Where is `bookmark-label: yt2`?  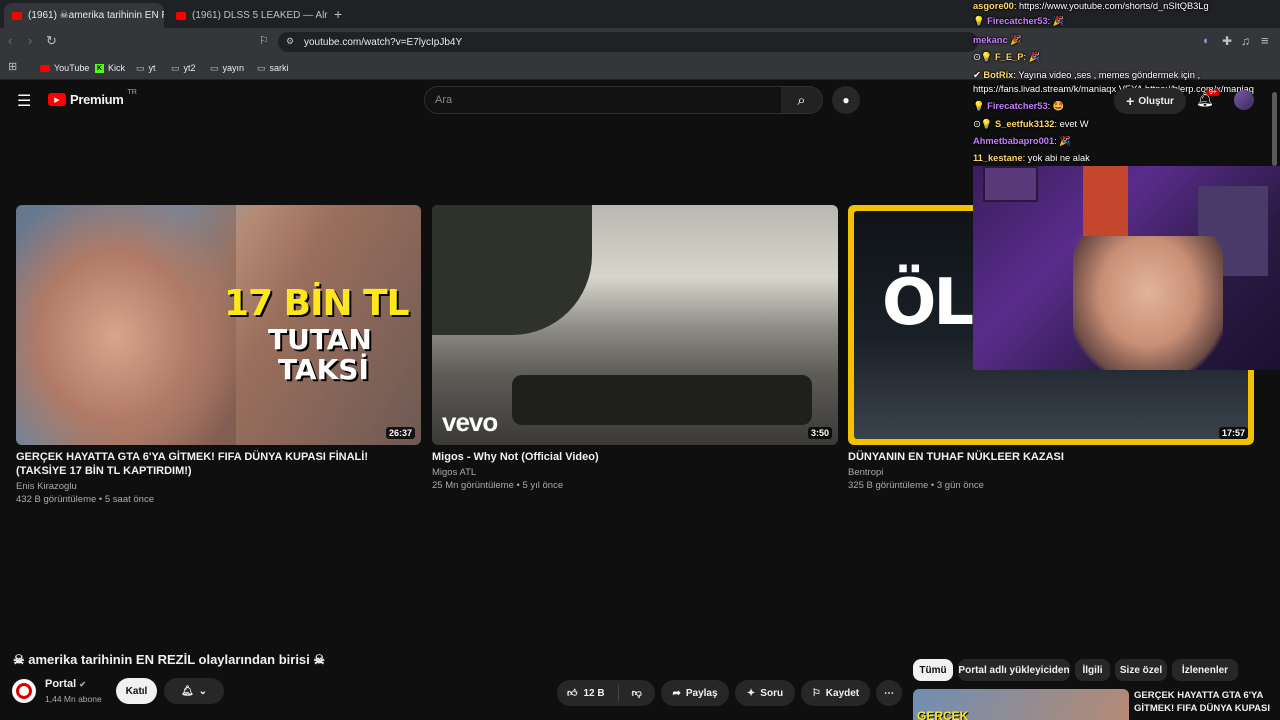
bookmark-label: yt2 is located at coordinates (189, 68).